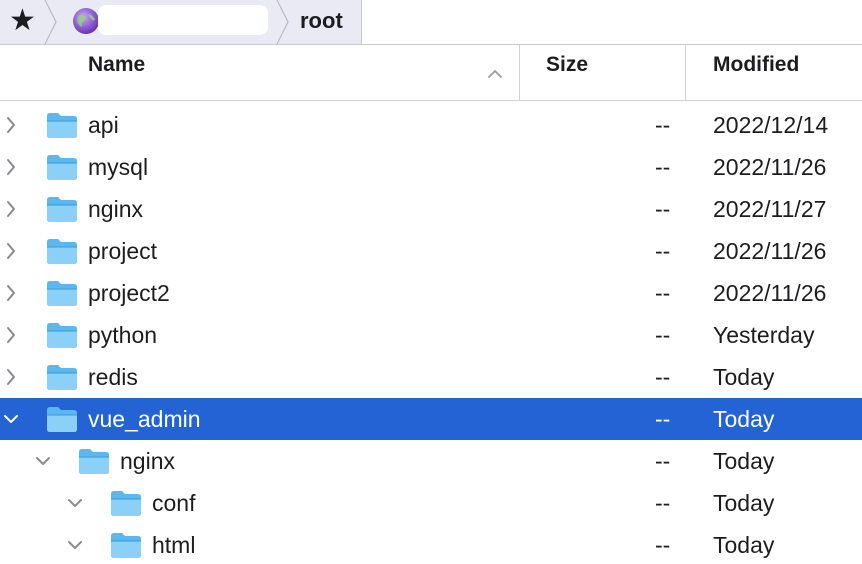  What do you see at coordinates (431, 72) in the screenshot?
I see `column-header-row: Name Size Modified` at bounding box center [431, 72].